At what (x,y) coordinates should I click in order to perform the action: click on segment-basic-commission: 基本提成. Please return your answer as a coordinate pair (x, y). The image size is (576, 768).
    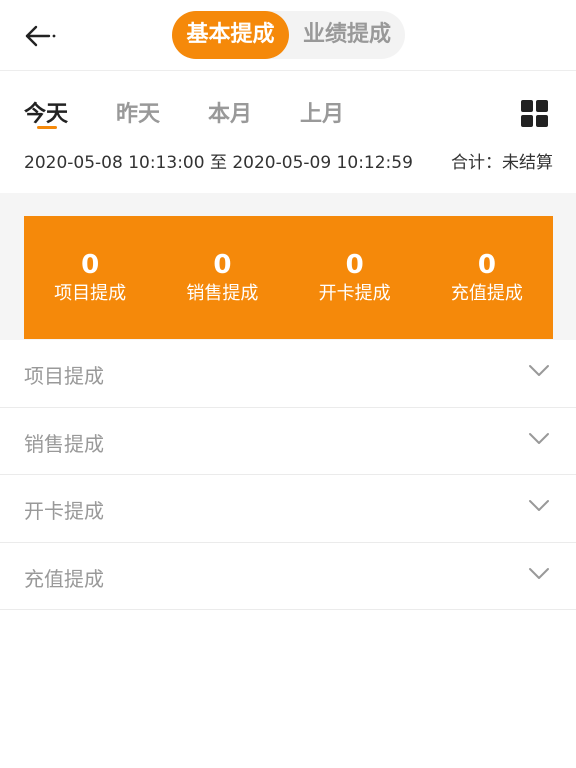
    Looking at the image, I should click on (230, 35).